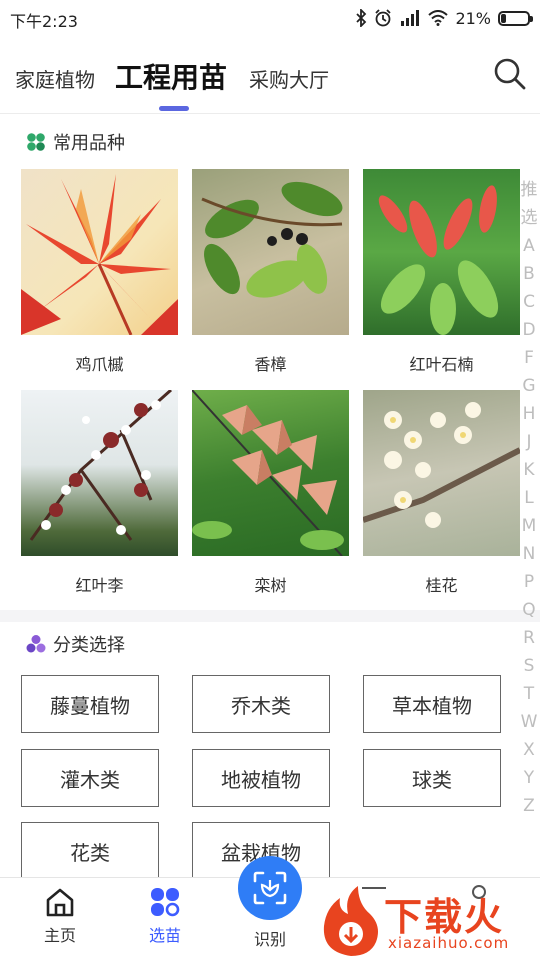 This screenshot has width=540, height=960. What do you see at coordinates (529, 274) in the screenshot?
I see `alphabet-index-letter: B` at bounding box center [529, 274].